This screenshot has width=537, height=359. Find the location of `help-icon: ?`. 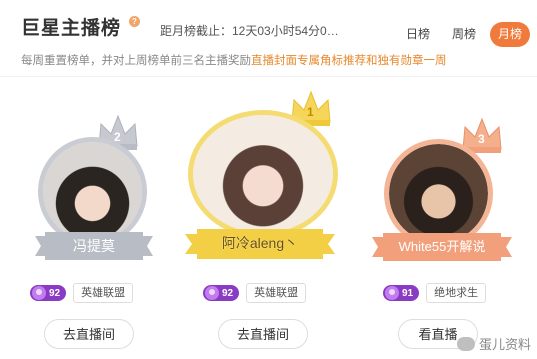

help-icon: ? is located at coordinates (134, 21).